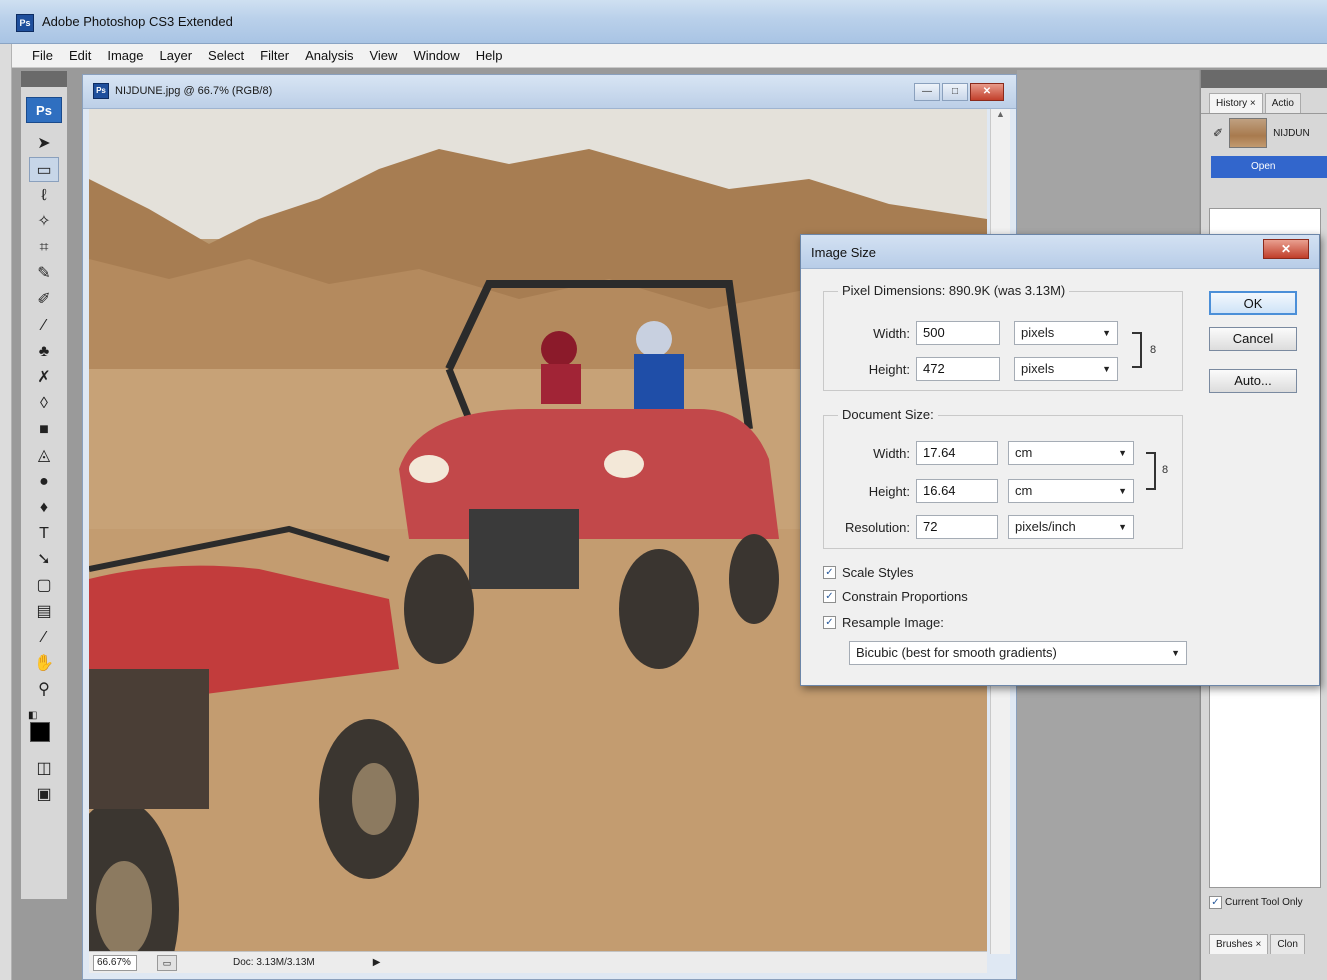  Describe the element at coordinates (987, 92) in the screenshot. I see `close-button: ✕` at that location.